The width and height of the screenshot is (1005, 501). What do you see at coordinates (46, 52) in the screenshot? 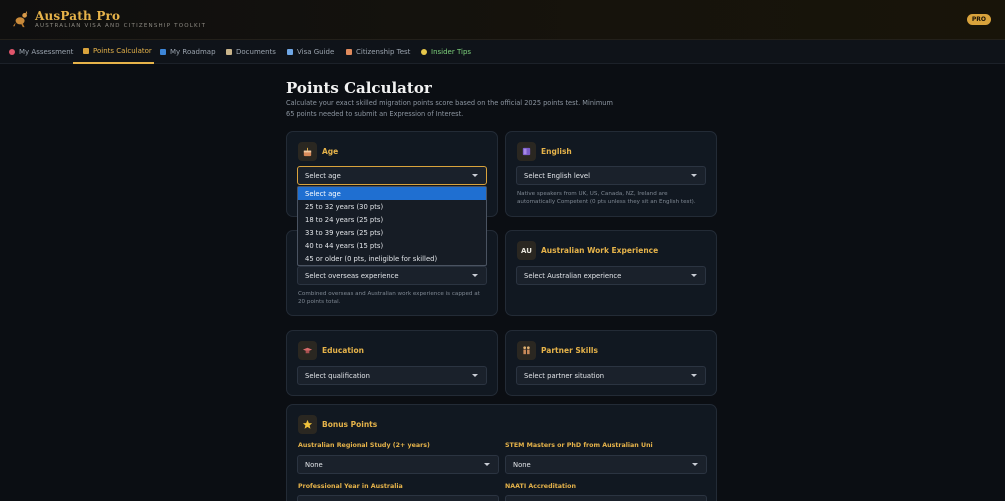
I see `tab-label: My Assessment` at bounding box center [46, 52].